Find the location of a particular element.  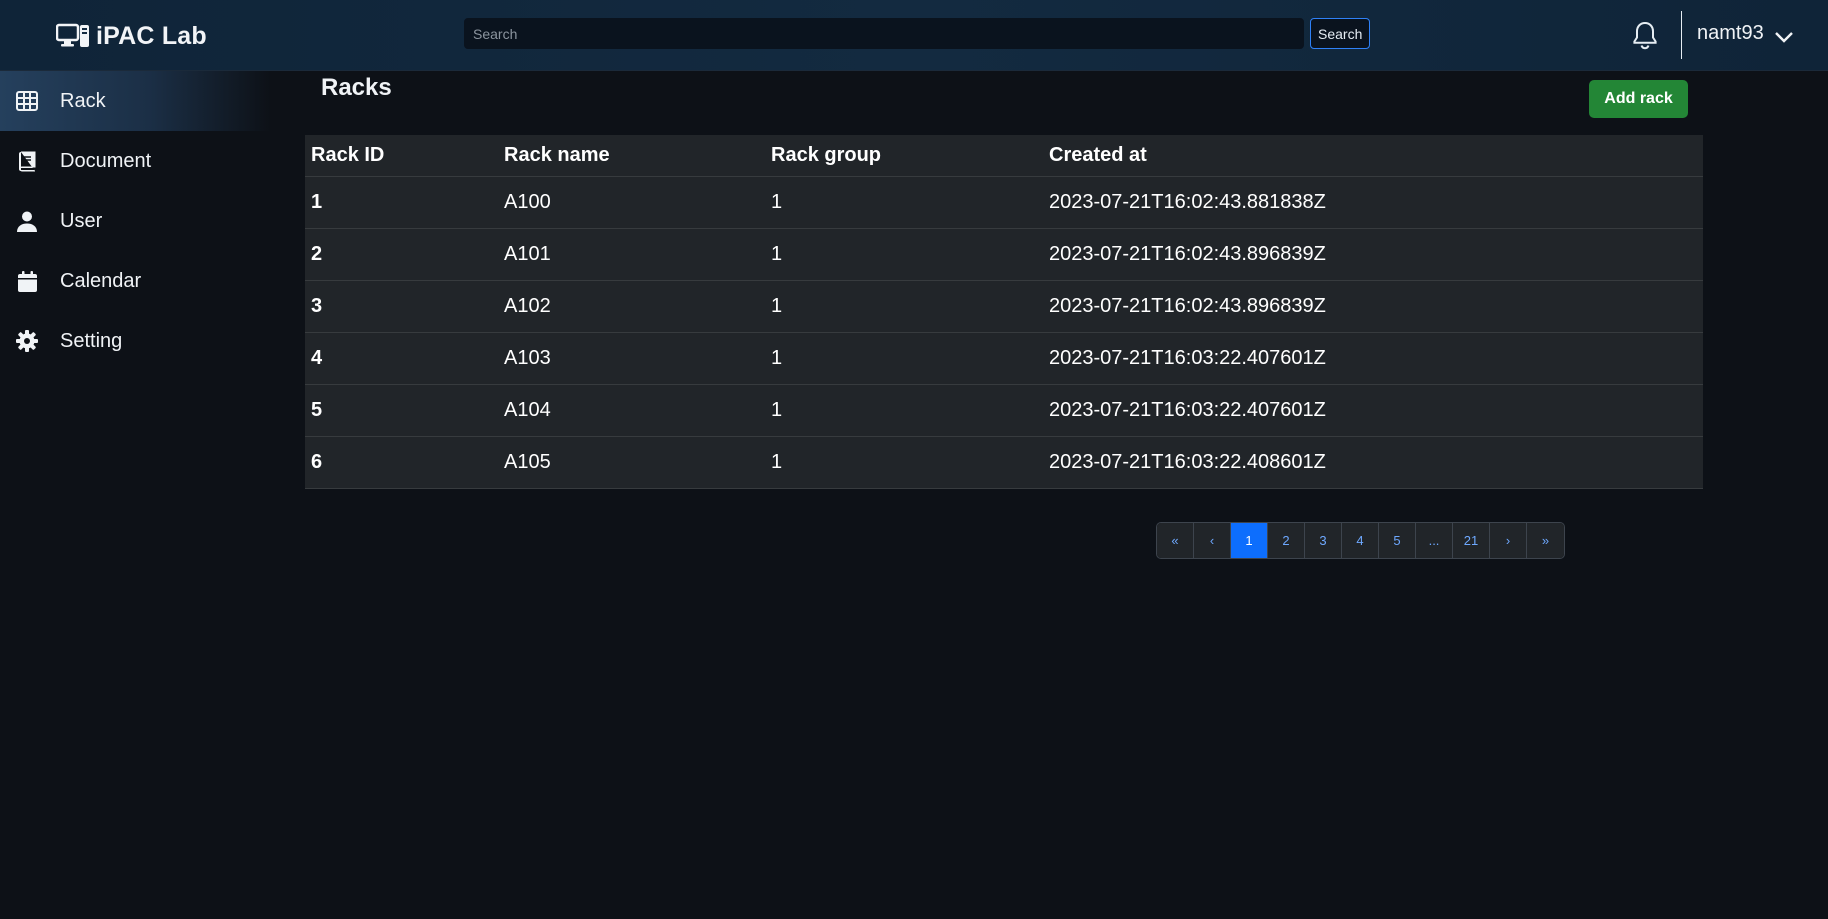

sidebar-item-user: User is located at coordinates (135, 221).